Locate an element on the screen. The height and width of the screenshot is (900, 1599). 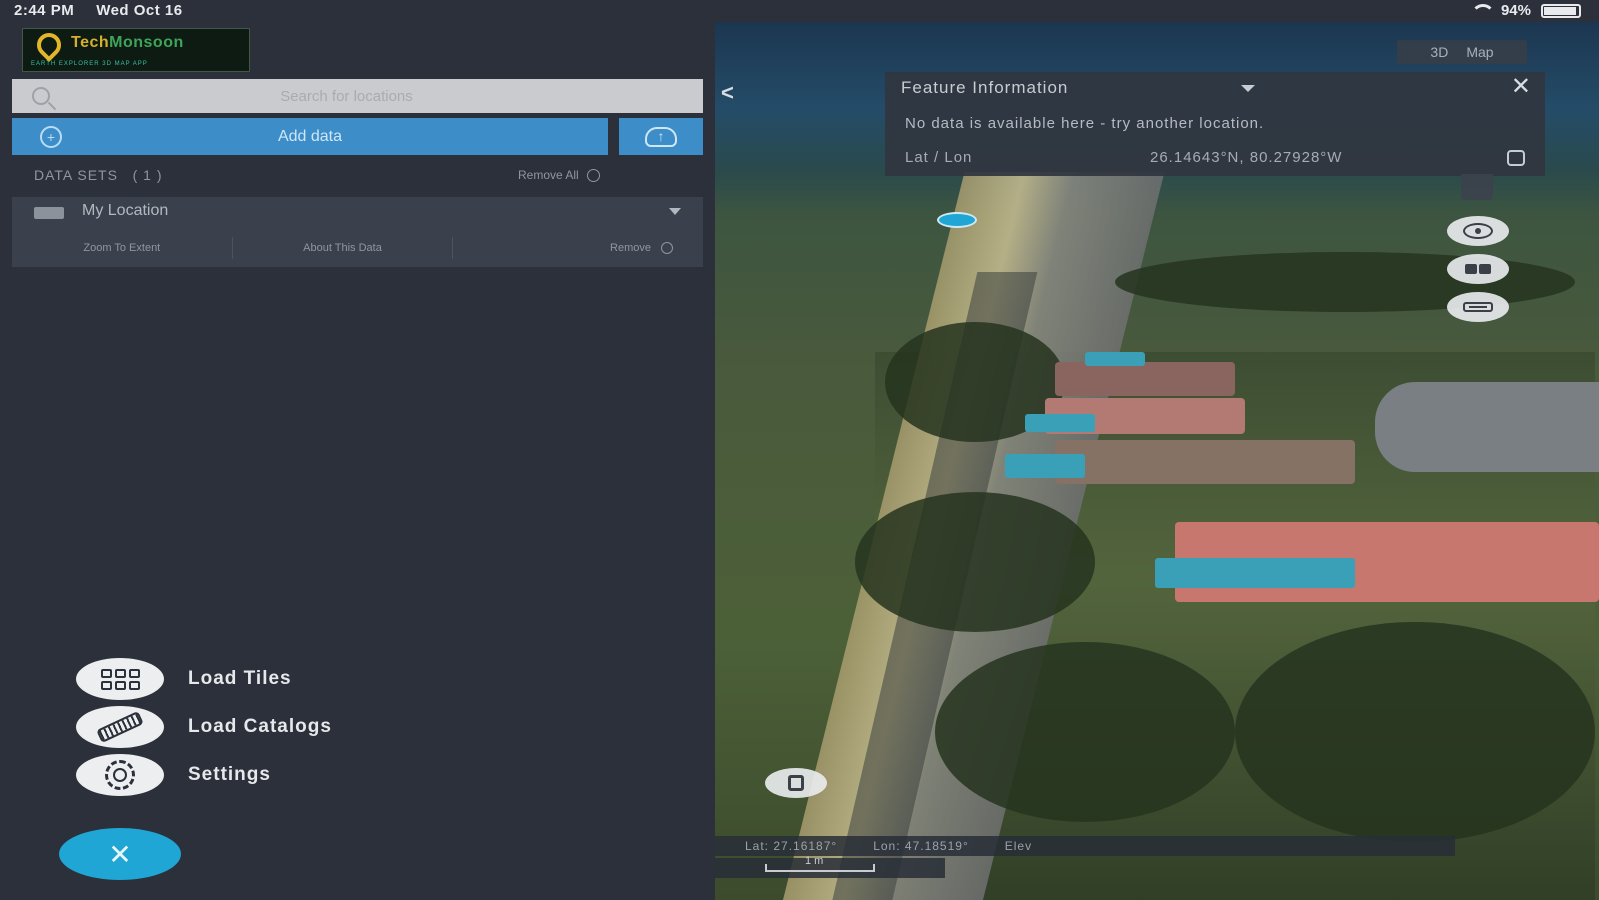
settings-label: Settings is located at coordinates (229, 774).